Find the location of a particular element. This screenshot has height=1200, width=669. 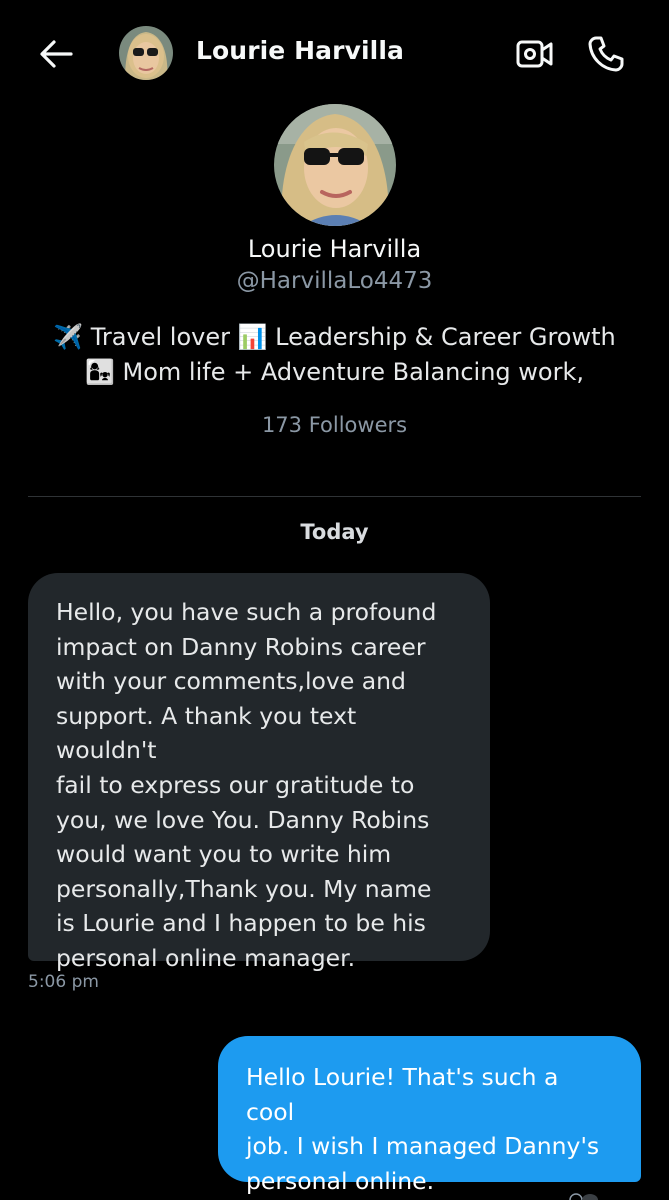

phone-icon is located at coordinates (606, 54).